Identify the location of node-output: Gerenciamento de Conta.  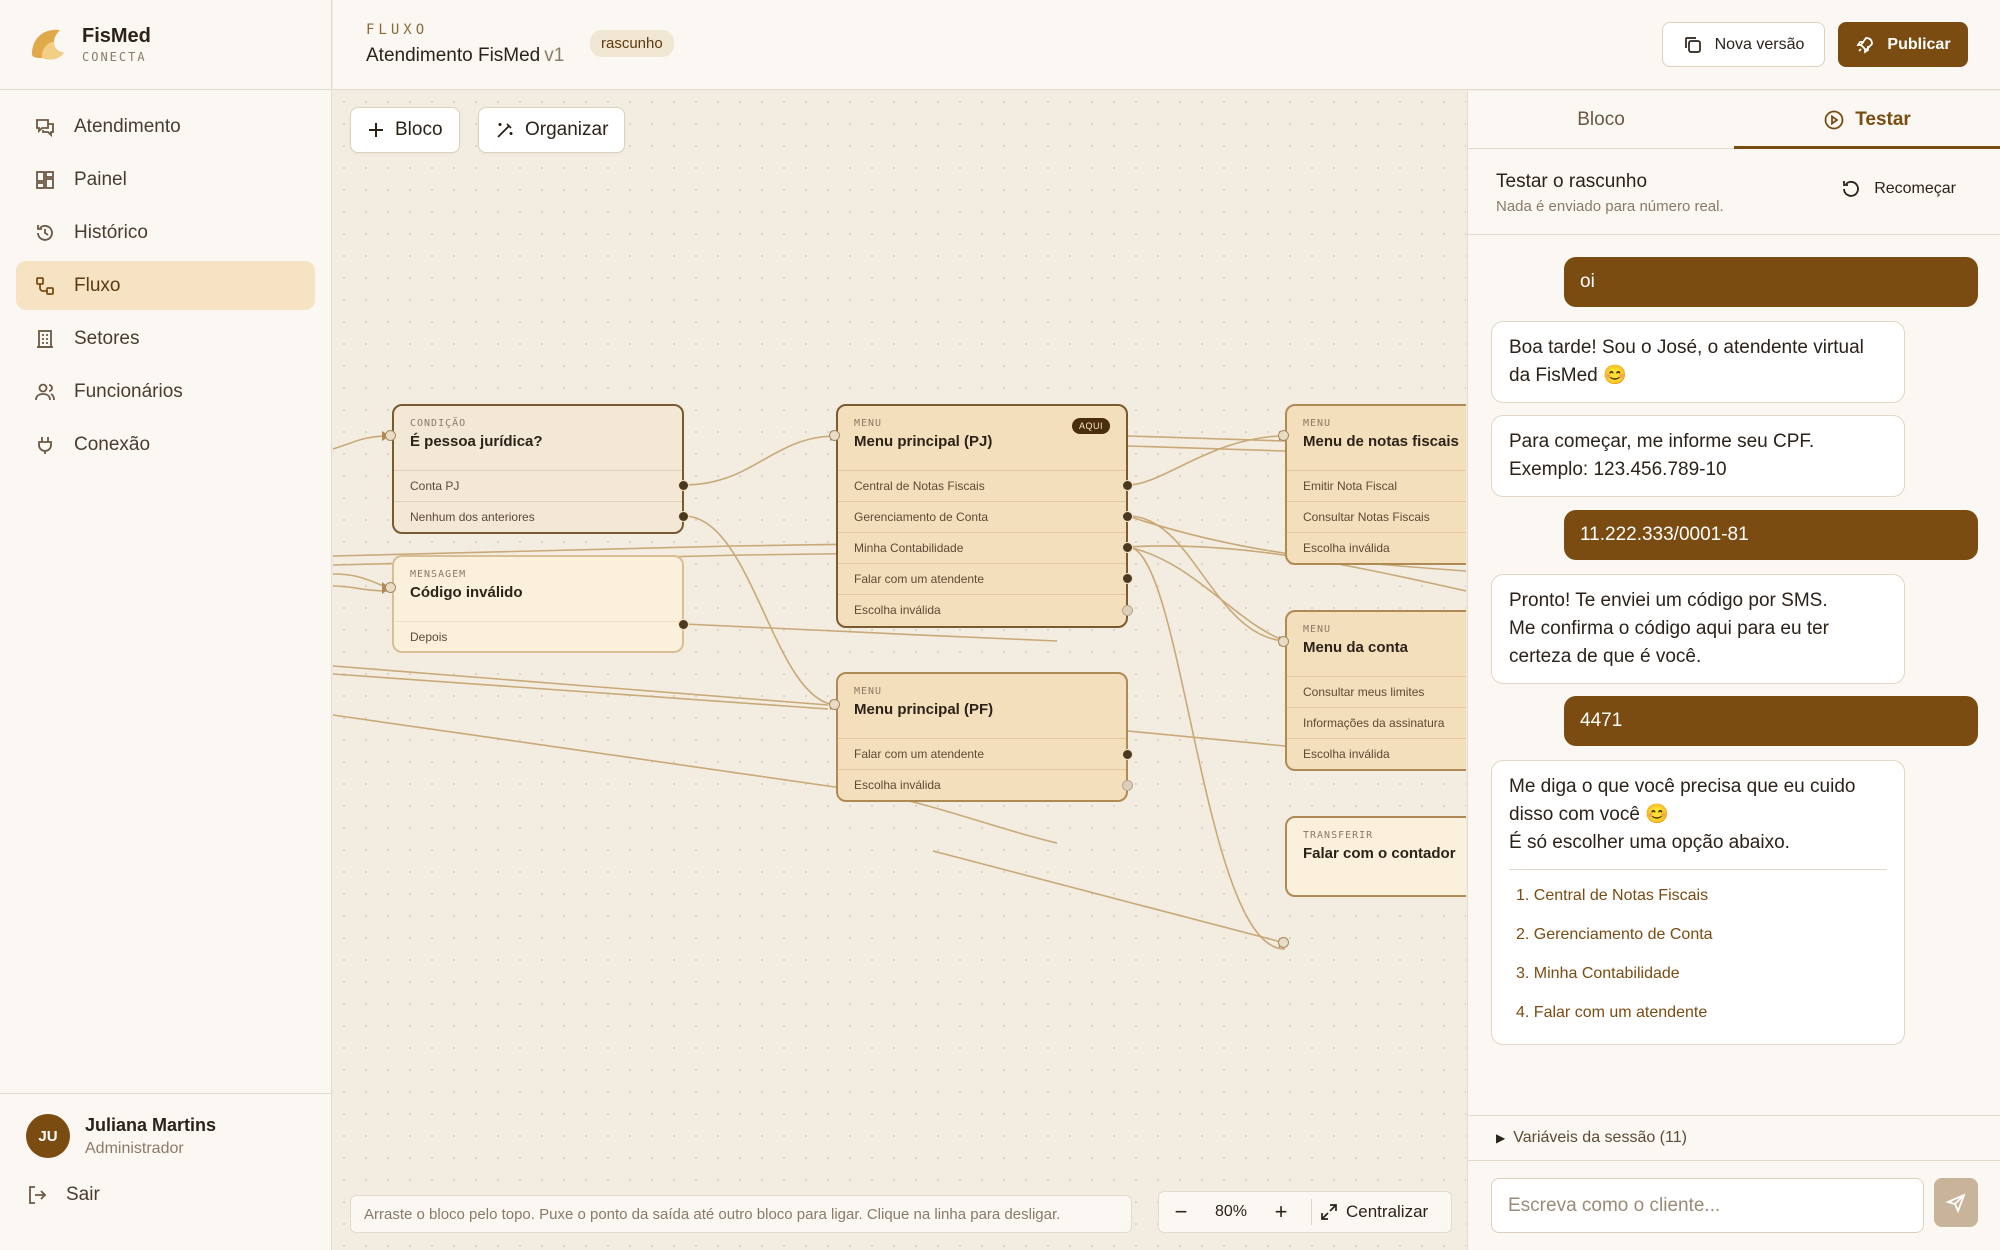
(982, 516).